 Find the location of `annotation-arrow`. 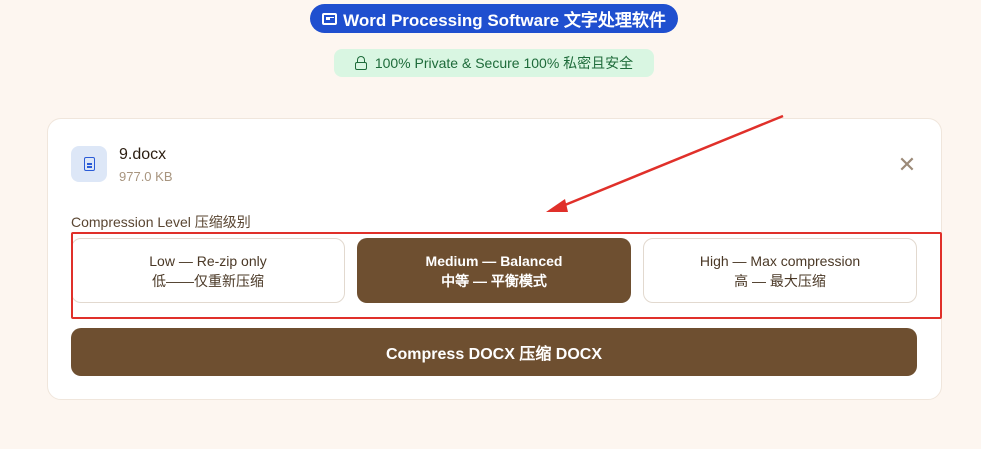

annotation-arrow is located at coordinates (665, 163).